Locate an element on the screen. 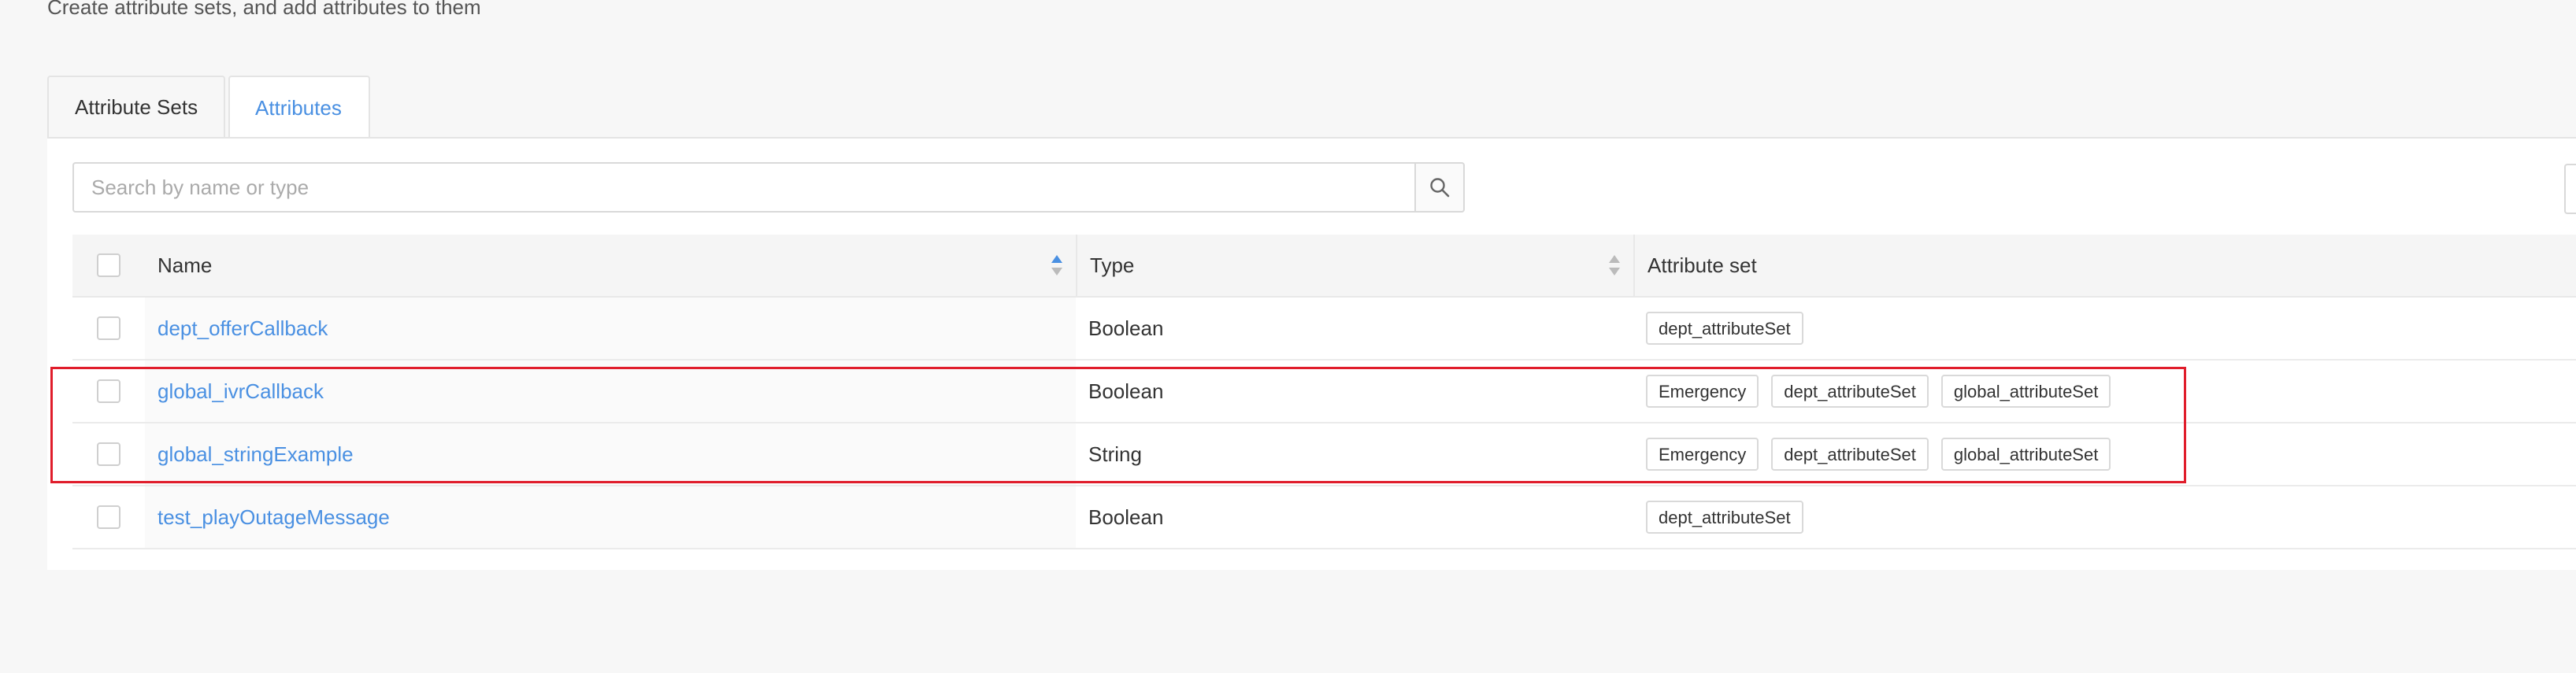 The height and width of the screenshot is (673, 2576). column-header-name-label: Name is located at coordinates (185, 265).